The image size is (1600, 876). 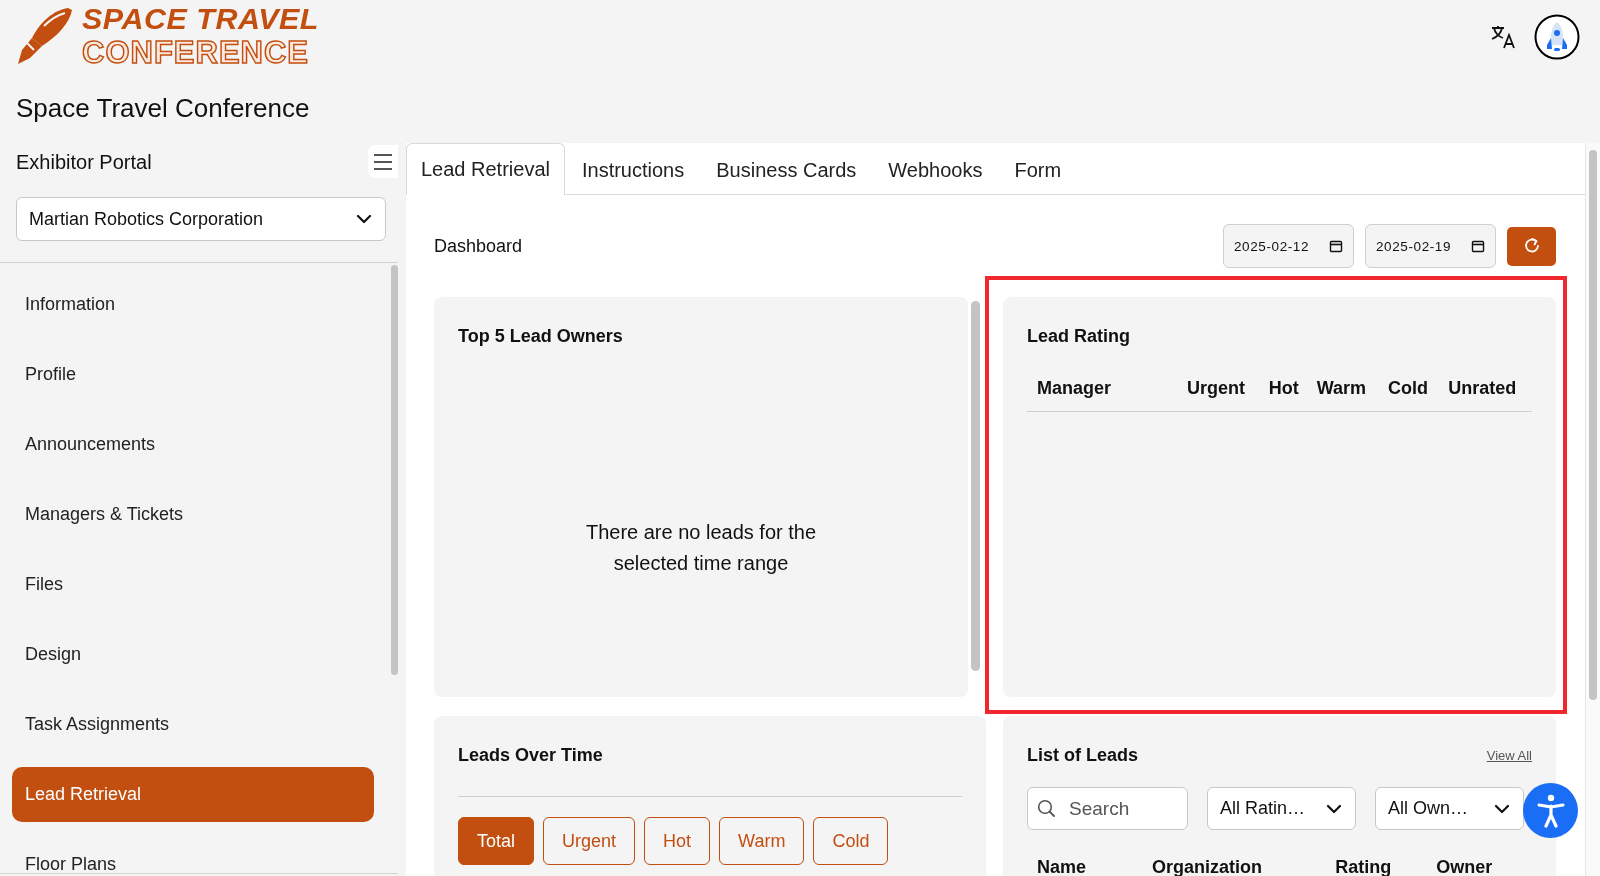 What do you see at coordinates (1082, 755) in the screenshot?
I see `card-title: List of Leads` at bounding box center [1082, 755].